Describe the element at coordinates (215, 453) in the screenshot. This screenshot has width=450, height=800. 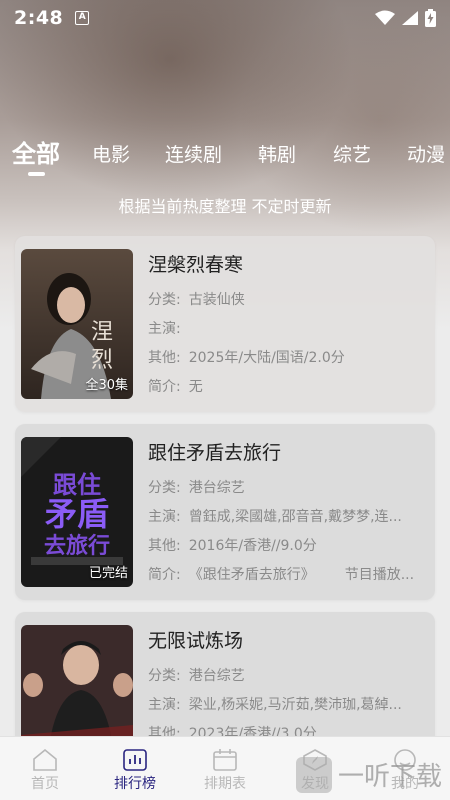
I see `show-title: 跟住矛盾去旅行` at that location.